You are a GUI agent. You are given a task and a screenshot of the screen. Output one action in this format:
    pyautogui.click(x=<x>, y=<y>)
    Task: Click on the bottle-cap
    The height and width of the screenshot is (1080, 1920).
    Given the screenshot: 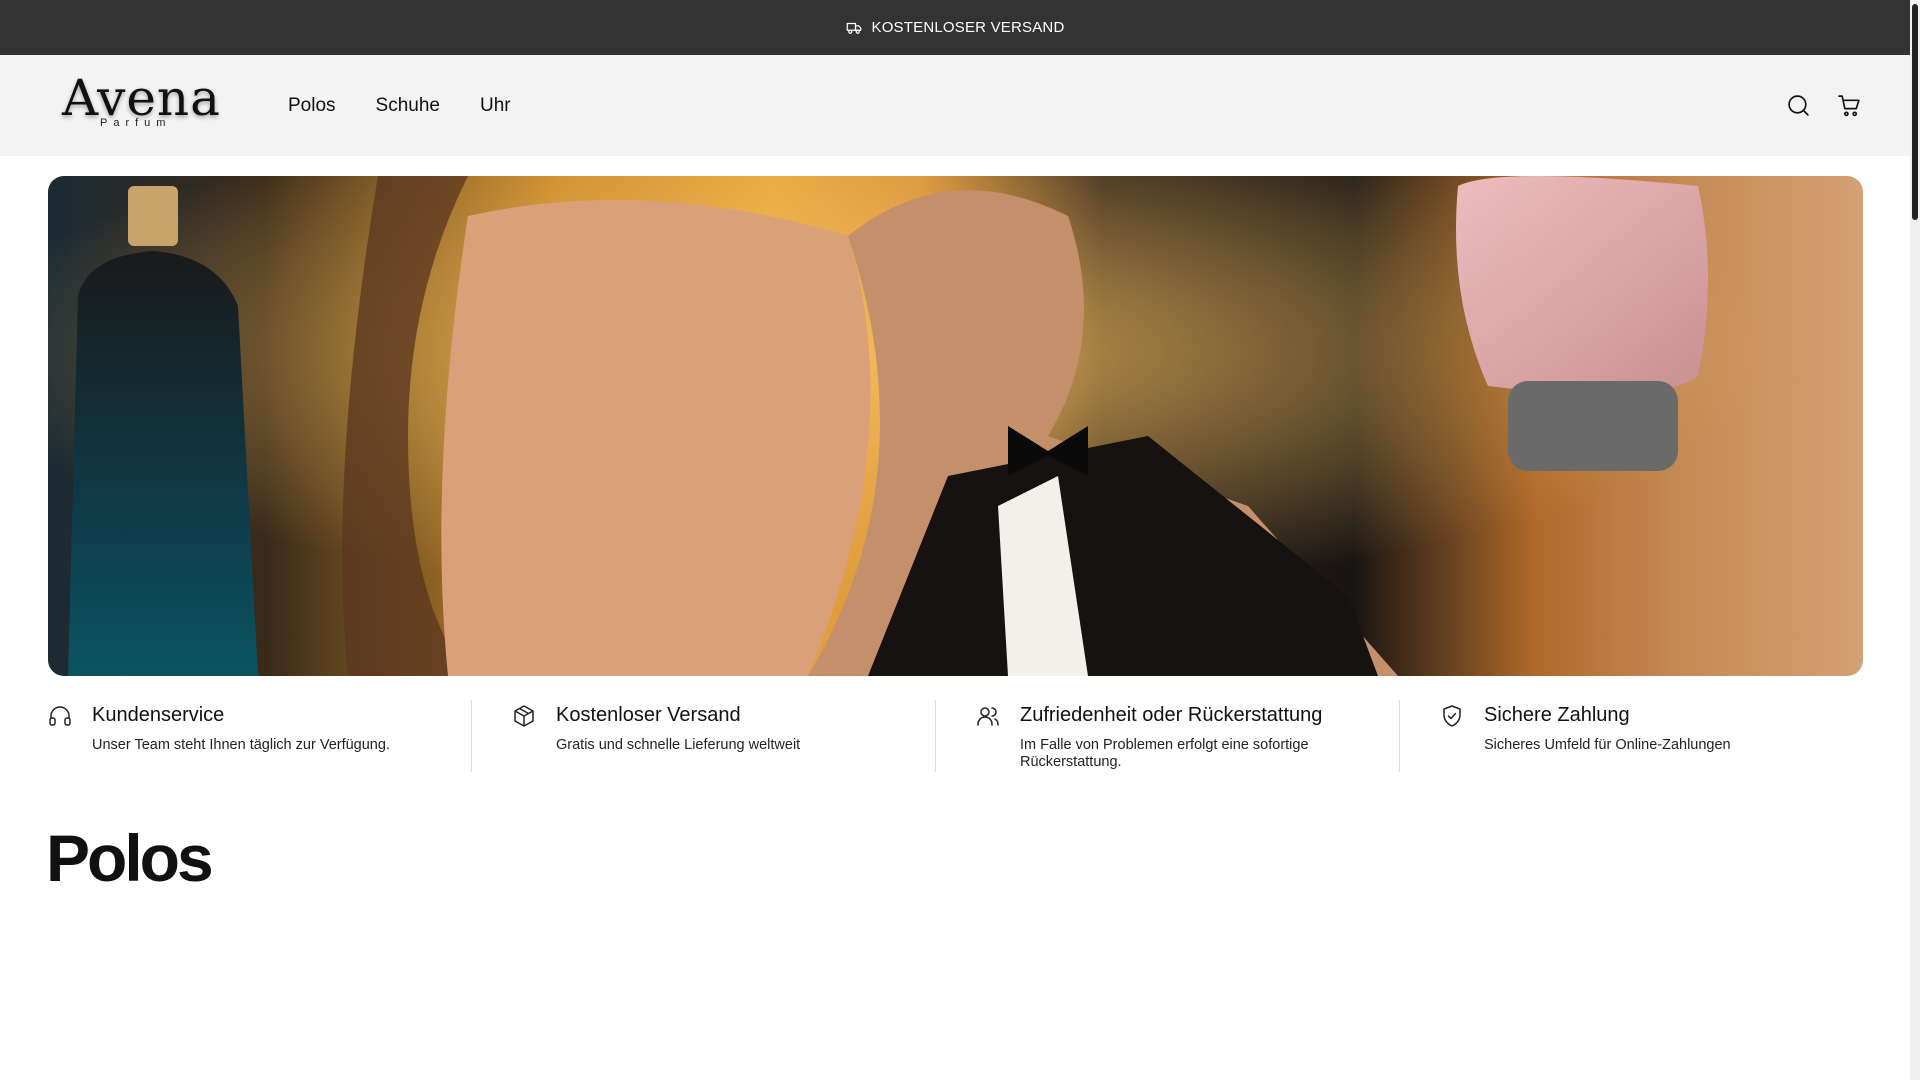 What is the action you would take?
    pyautogui.click(x=153, y=216)
    